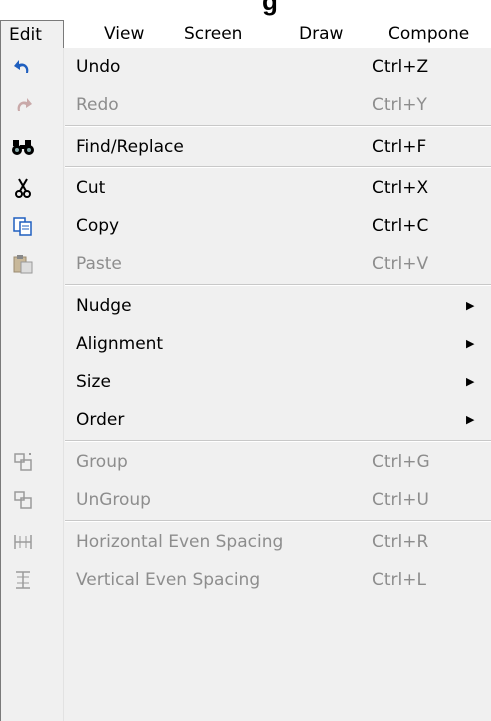  I want to click on menu-edit-label: Edit, so click(25, 35).